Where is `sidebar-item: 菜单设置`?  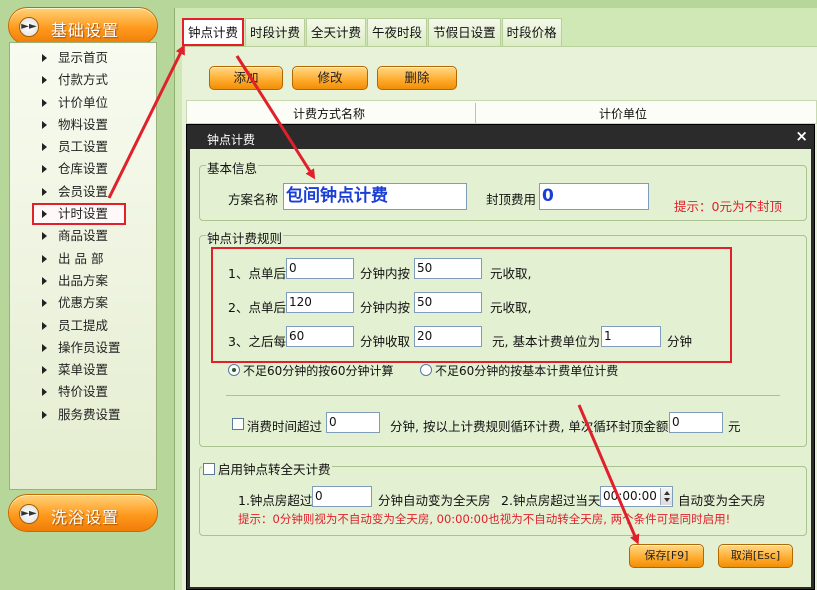
sidebar-item: 菜单设置 is located at coordinates (83, 370).